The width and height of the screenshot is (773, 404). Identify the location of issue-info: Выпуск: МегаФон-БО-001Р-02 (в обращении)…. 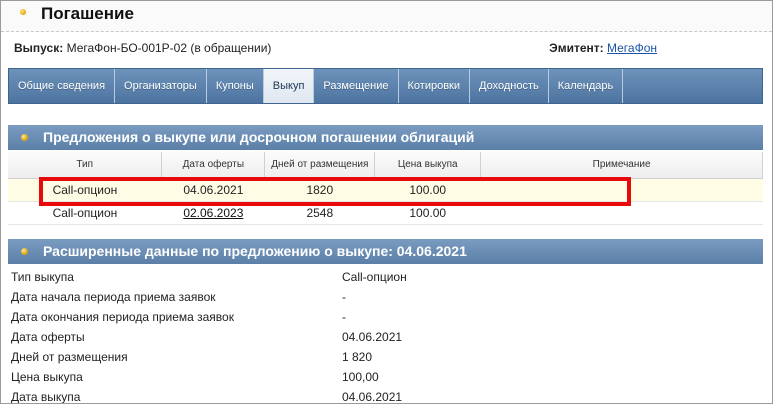
(386, 48).